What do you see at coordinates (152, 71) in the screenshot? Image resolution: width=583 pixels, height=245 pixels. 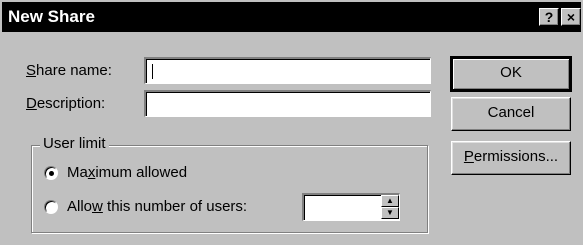 I see `text-caret` at bounding box center [152, 71].